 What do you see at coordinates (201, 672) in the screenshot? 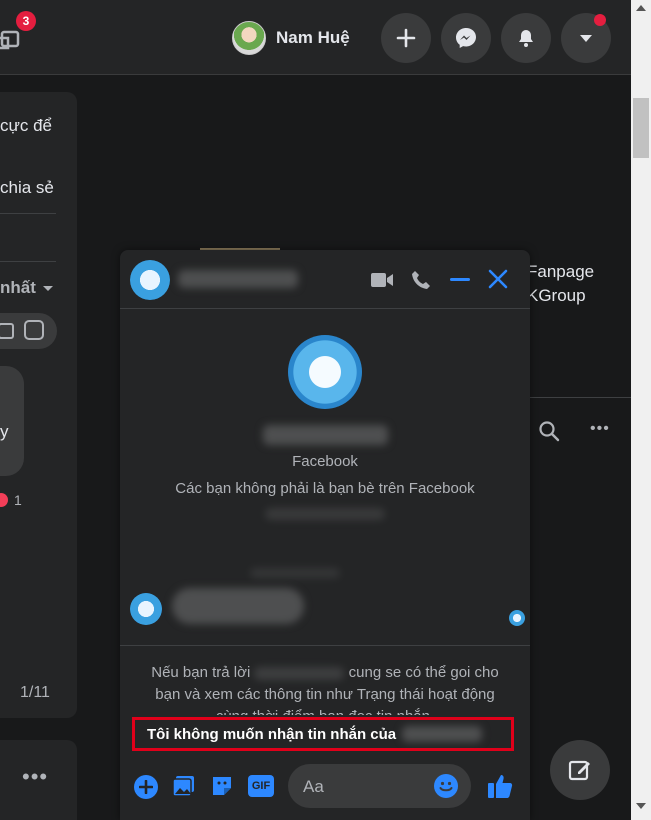
I see `notice-text: Nếu bạn trả lời` at bounding box center [201, 672].